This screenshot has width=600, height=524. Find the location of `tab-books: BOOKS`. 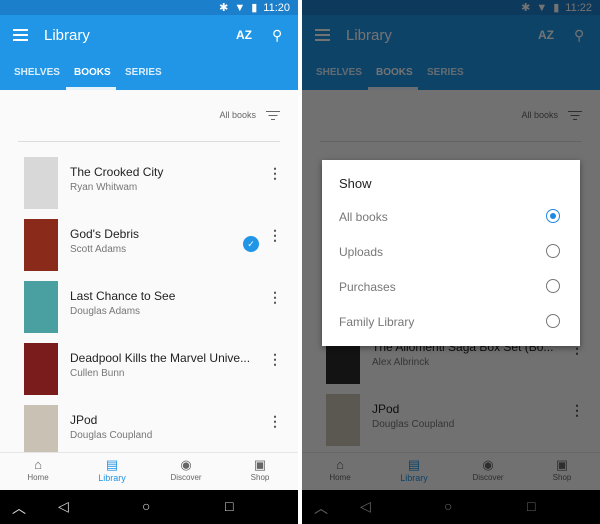

tab-books: BOOKS is located at coordinates (92, 72).